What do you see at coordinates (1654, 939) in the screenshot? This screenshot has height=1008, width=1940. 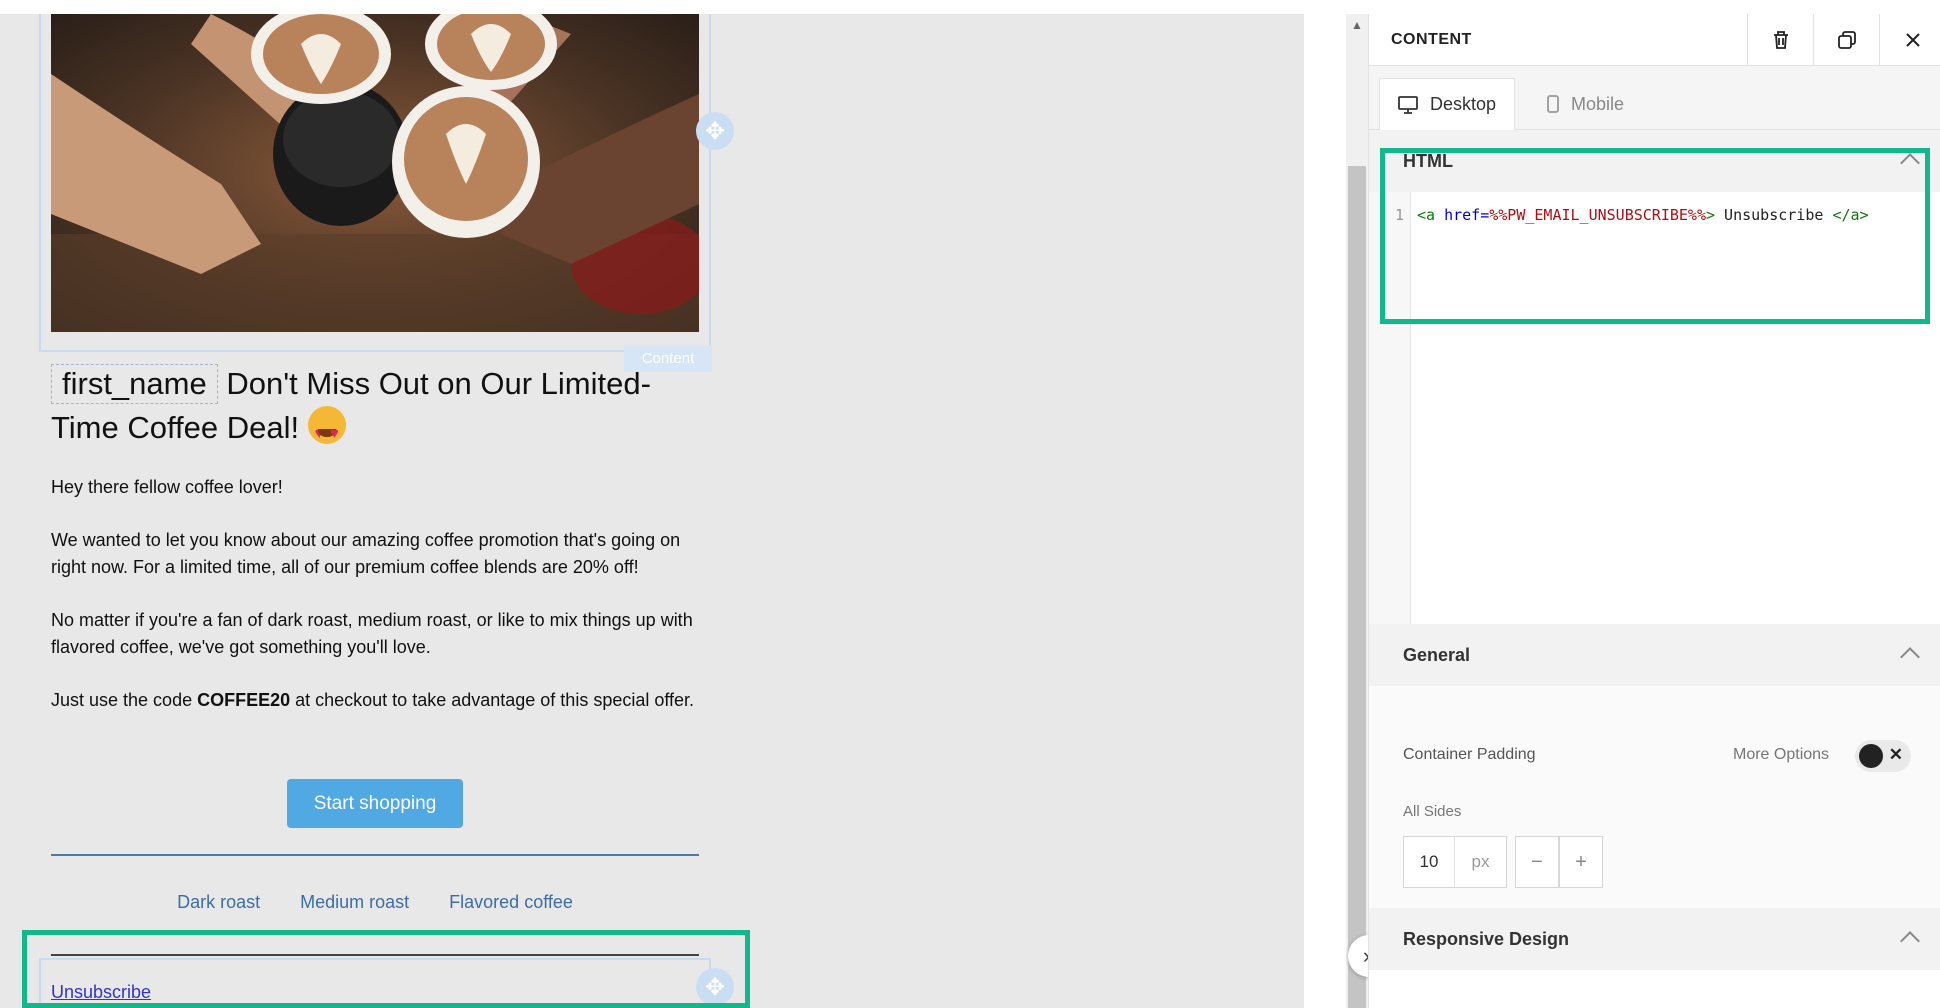 I see `responsive-section-header: Responsive Design` at bounding box center [1654, 939].